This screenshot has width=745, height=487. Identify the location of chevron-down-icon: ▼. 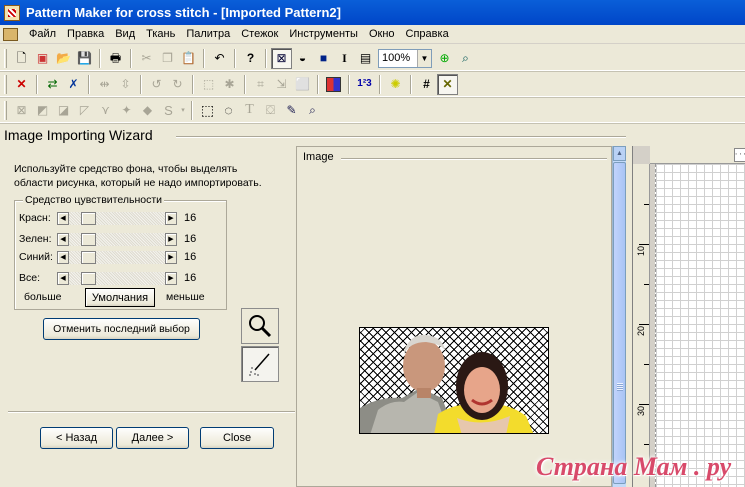
(424, 58).